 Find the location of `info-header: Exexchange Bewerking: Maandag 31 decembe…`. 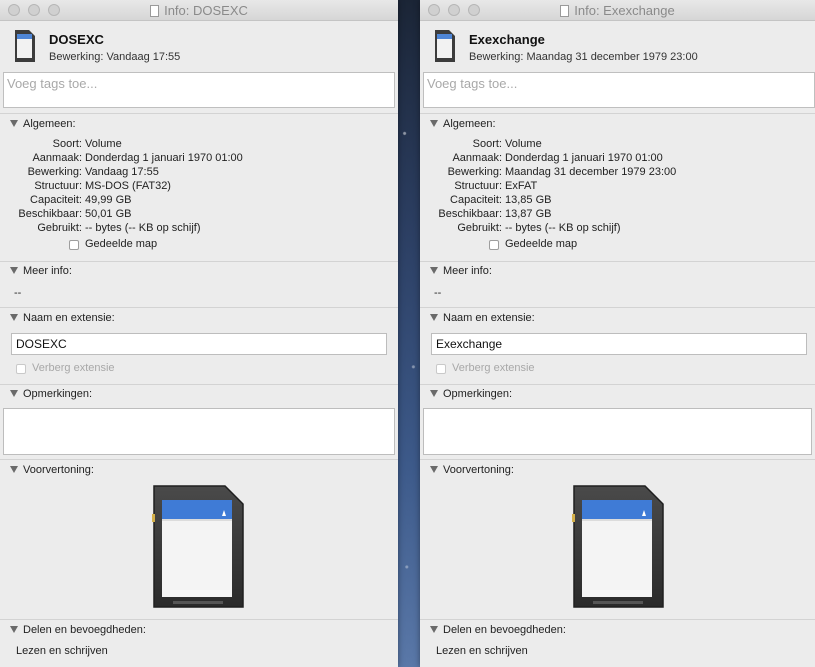

info-header: Exexchange Bewerking: Maandag 31 decembe… is located at coordinates (617, 46).